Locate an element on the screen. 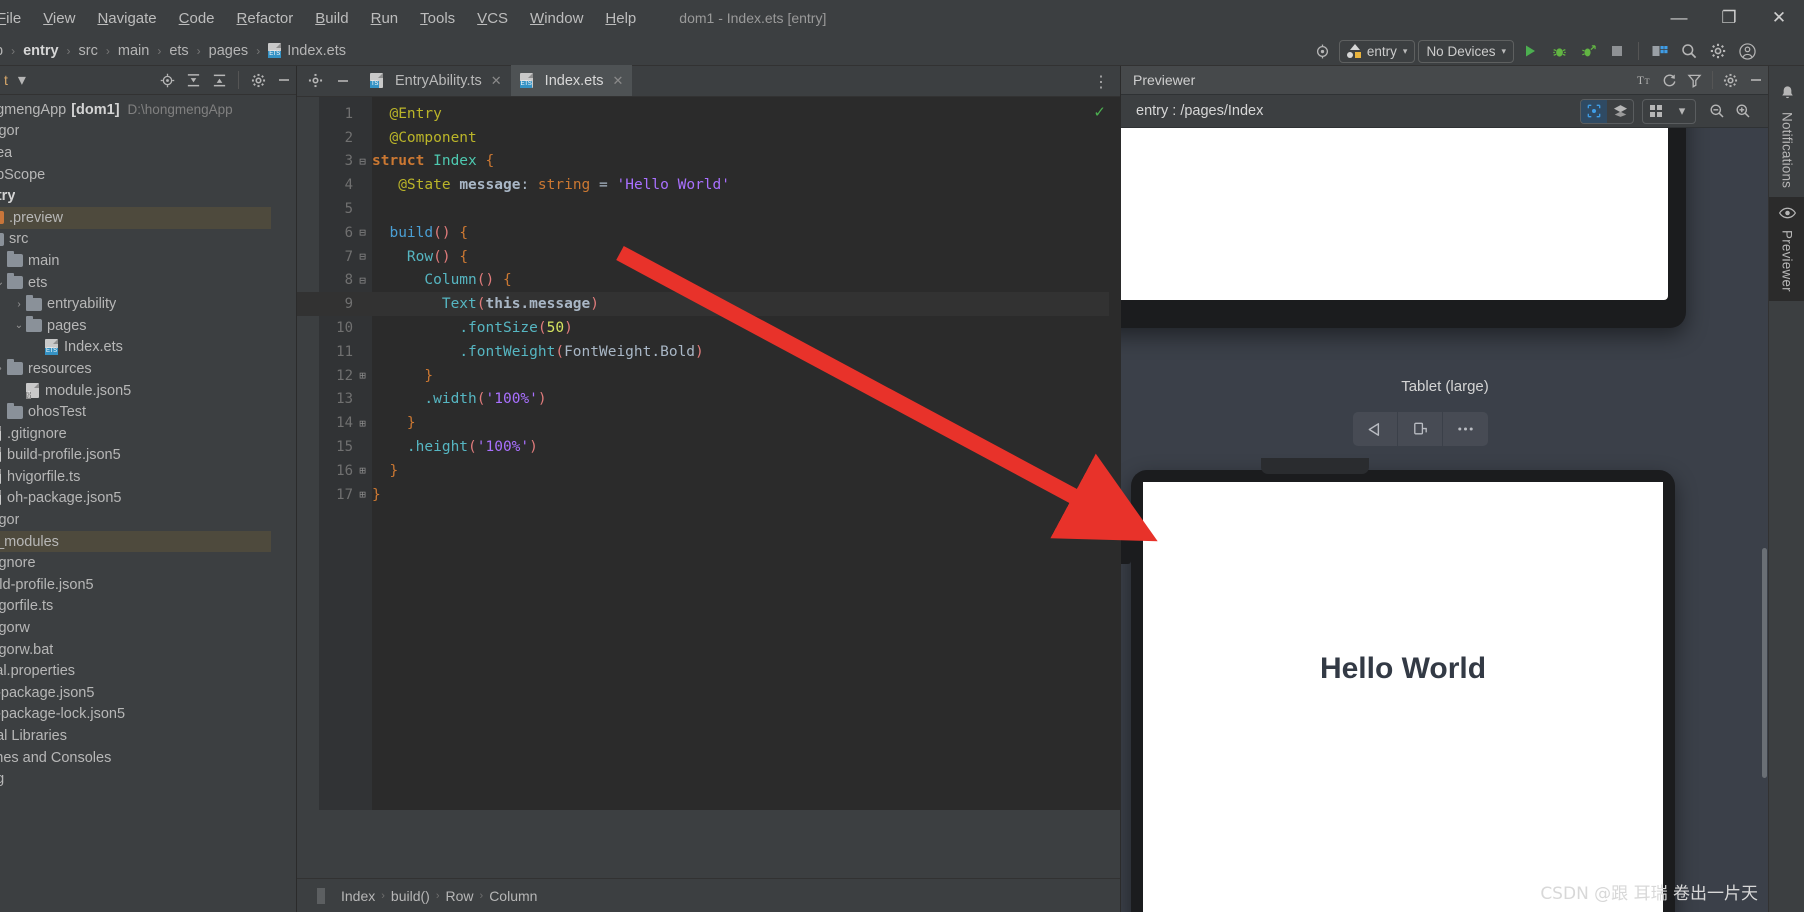  run-button is located at coordinates (1530, 51).